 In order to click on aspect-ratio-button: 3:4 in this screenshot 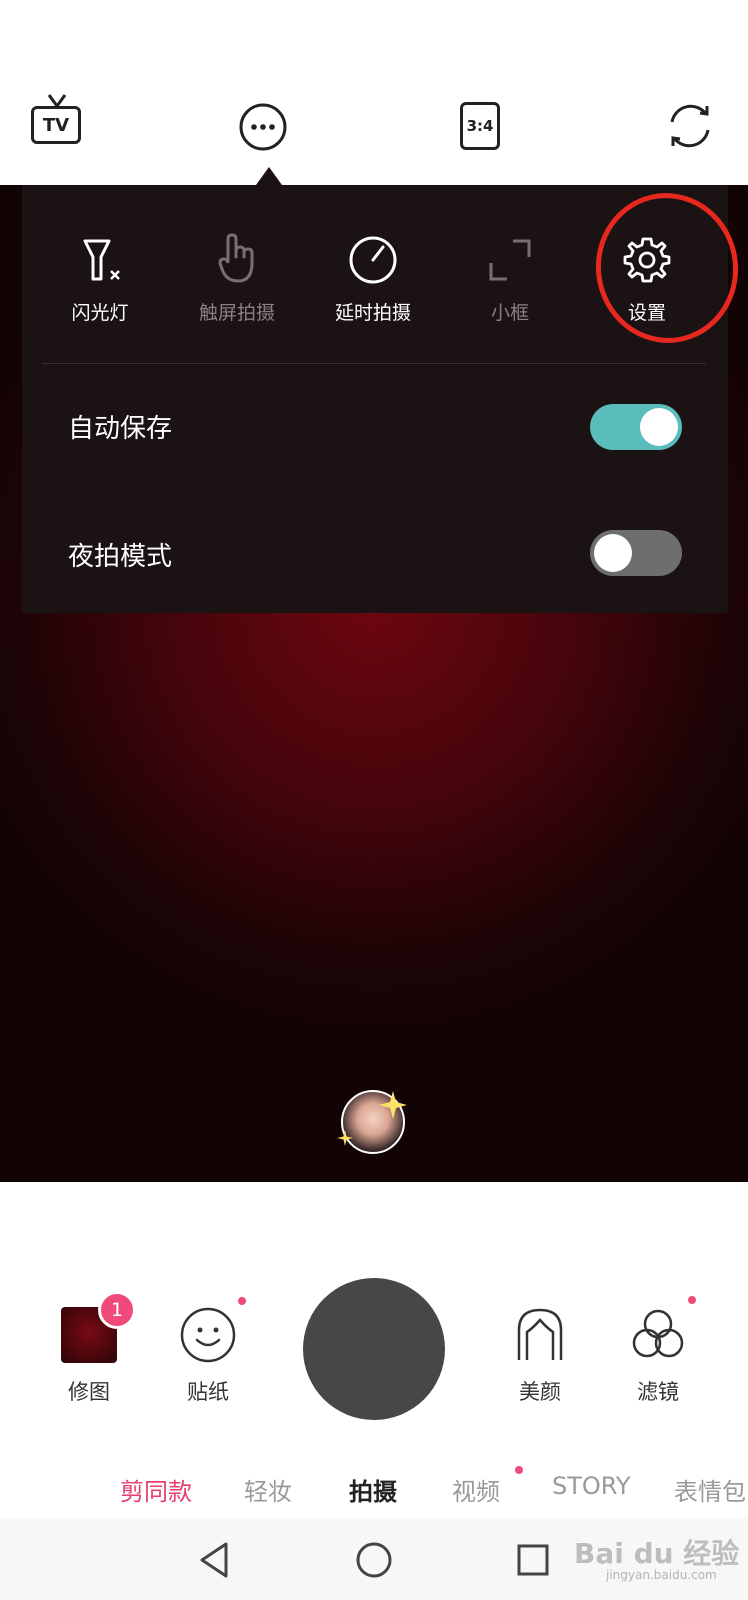, I will do `click(480, 126)`.